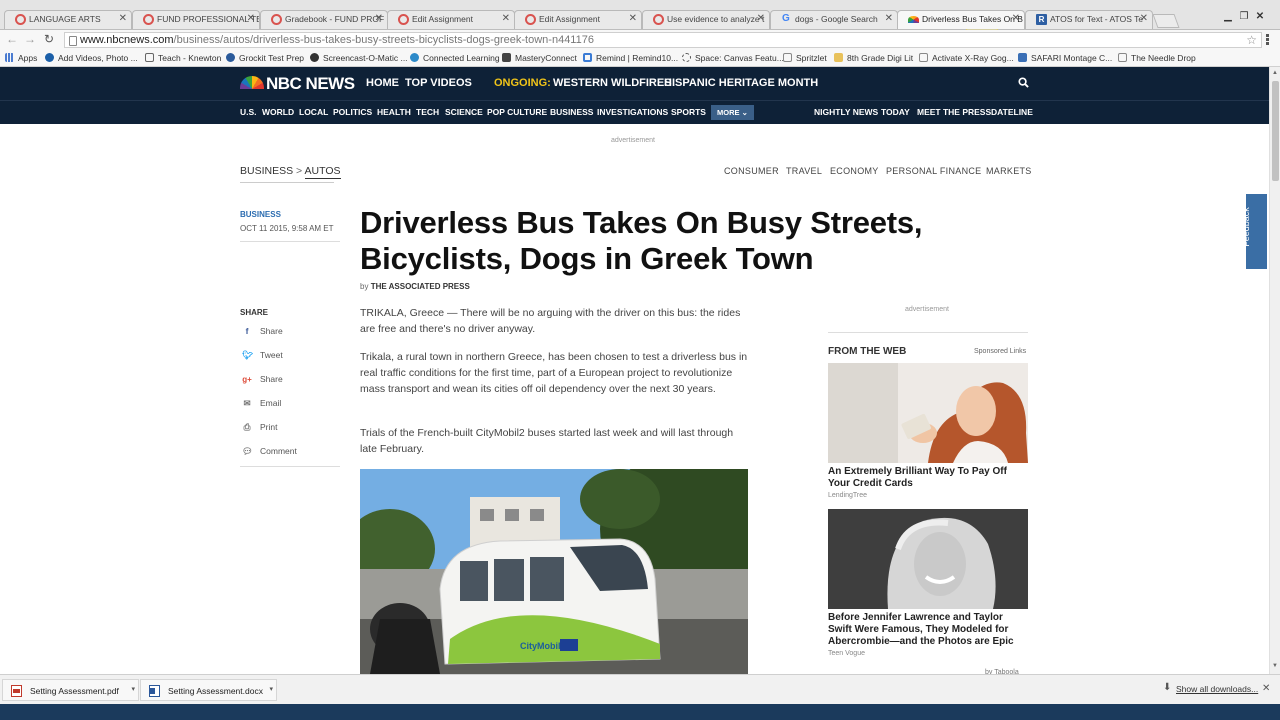  Describe the element at coordinates (1157, 58) in the screenshot. I see `bookmark-item: The Needle Drop` at that location.